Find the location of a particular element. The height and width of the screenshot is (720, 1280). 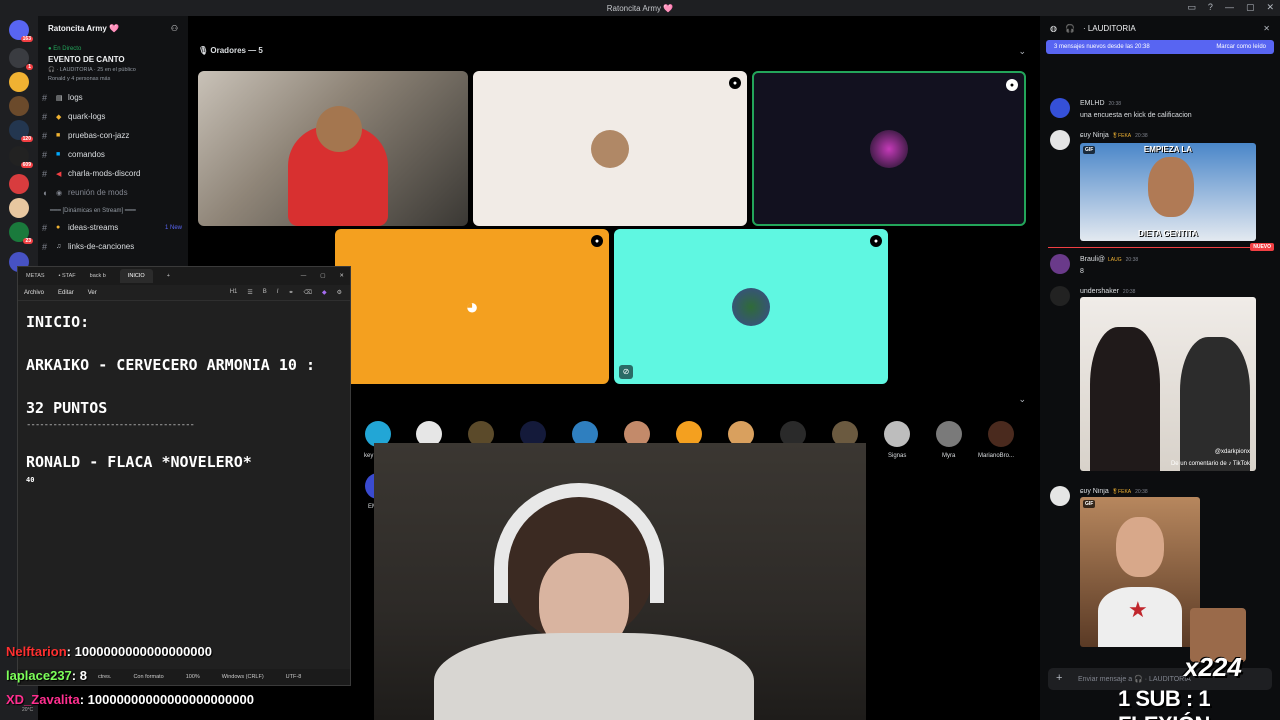

stream-chat-line: Nelftarion: 1000000000000000000 is located at coordinates (109, 651).